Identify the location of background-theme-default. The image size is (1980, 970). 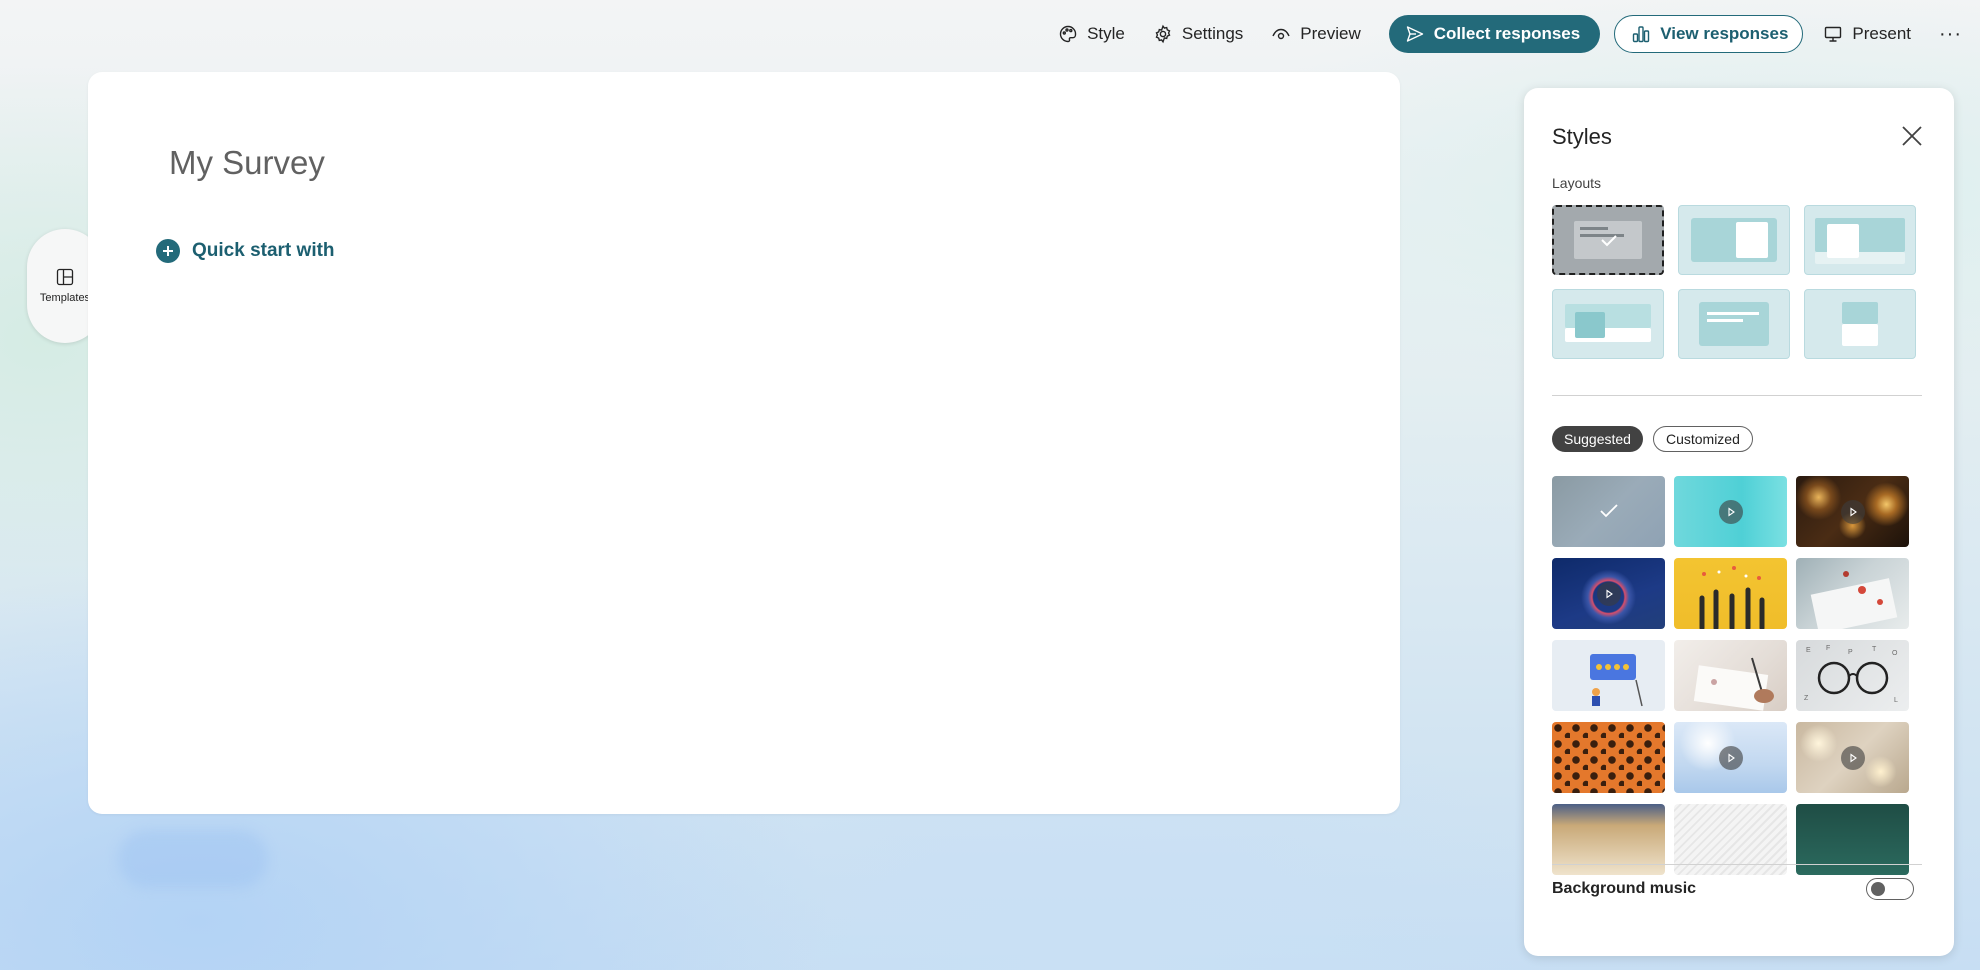
(1608, 511).